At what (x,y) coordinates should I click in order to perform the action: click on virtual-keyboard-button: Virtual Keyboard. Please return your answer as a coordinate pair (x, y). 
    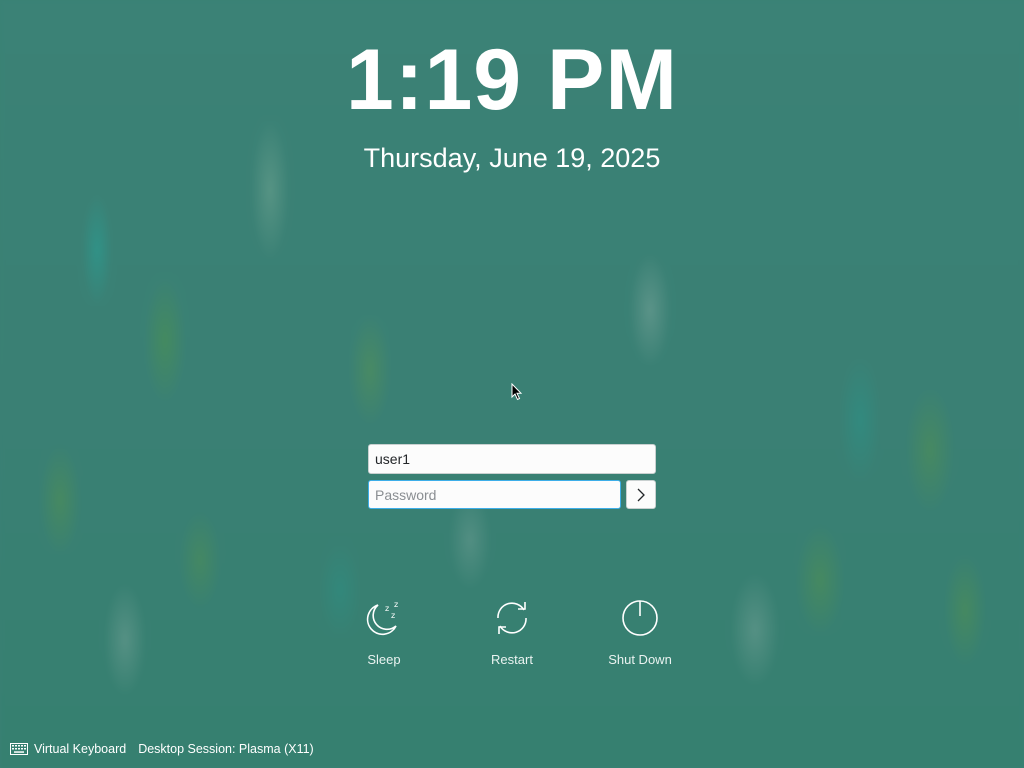
    Looking at the image, I should click on (68, 749).